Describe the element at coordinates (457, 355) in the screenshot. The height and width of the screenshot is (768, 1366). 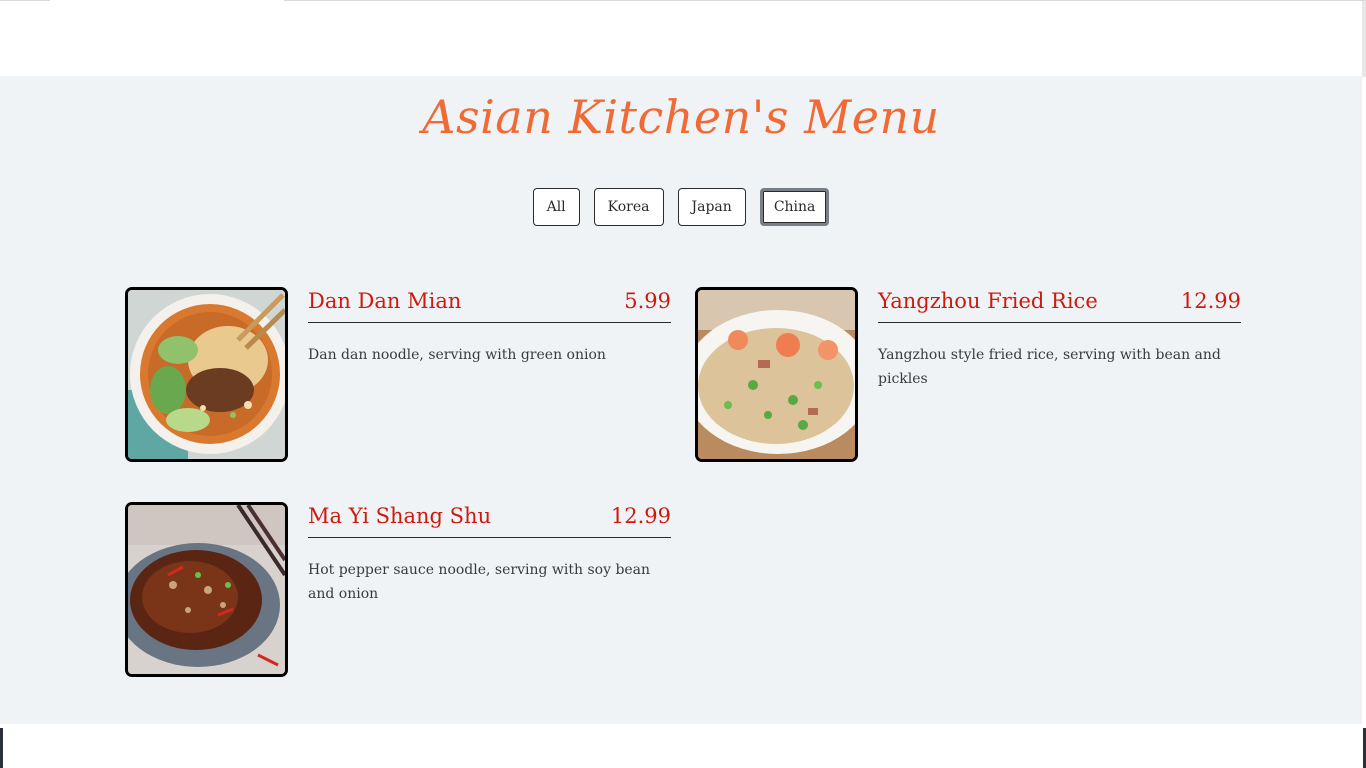
I see `item-description: Dan dan noodle, serving with green onion` at that location.